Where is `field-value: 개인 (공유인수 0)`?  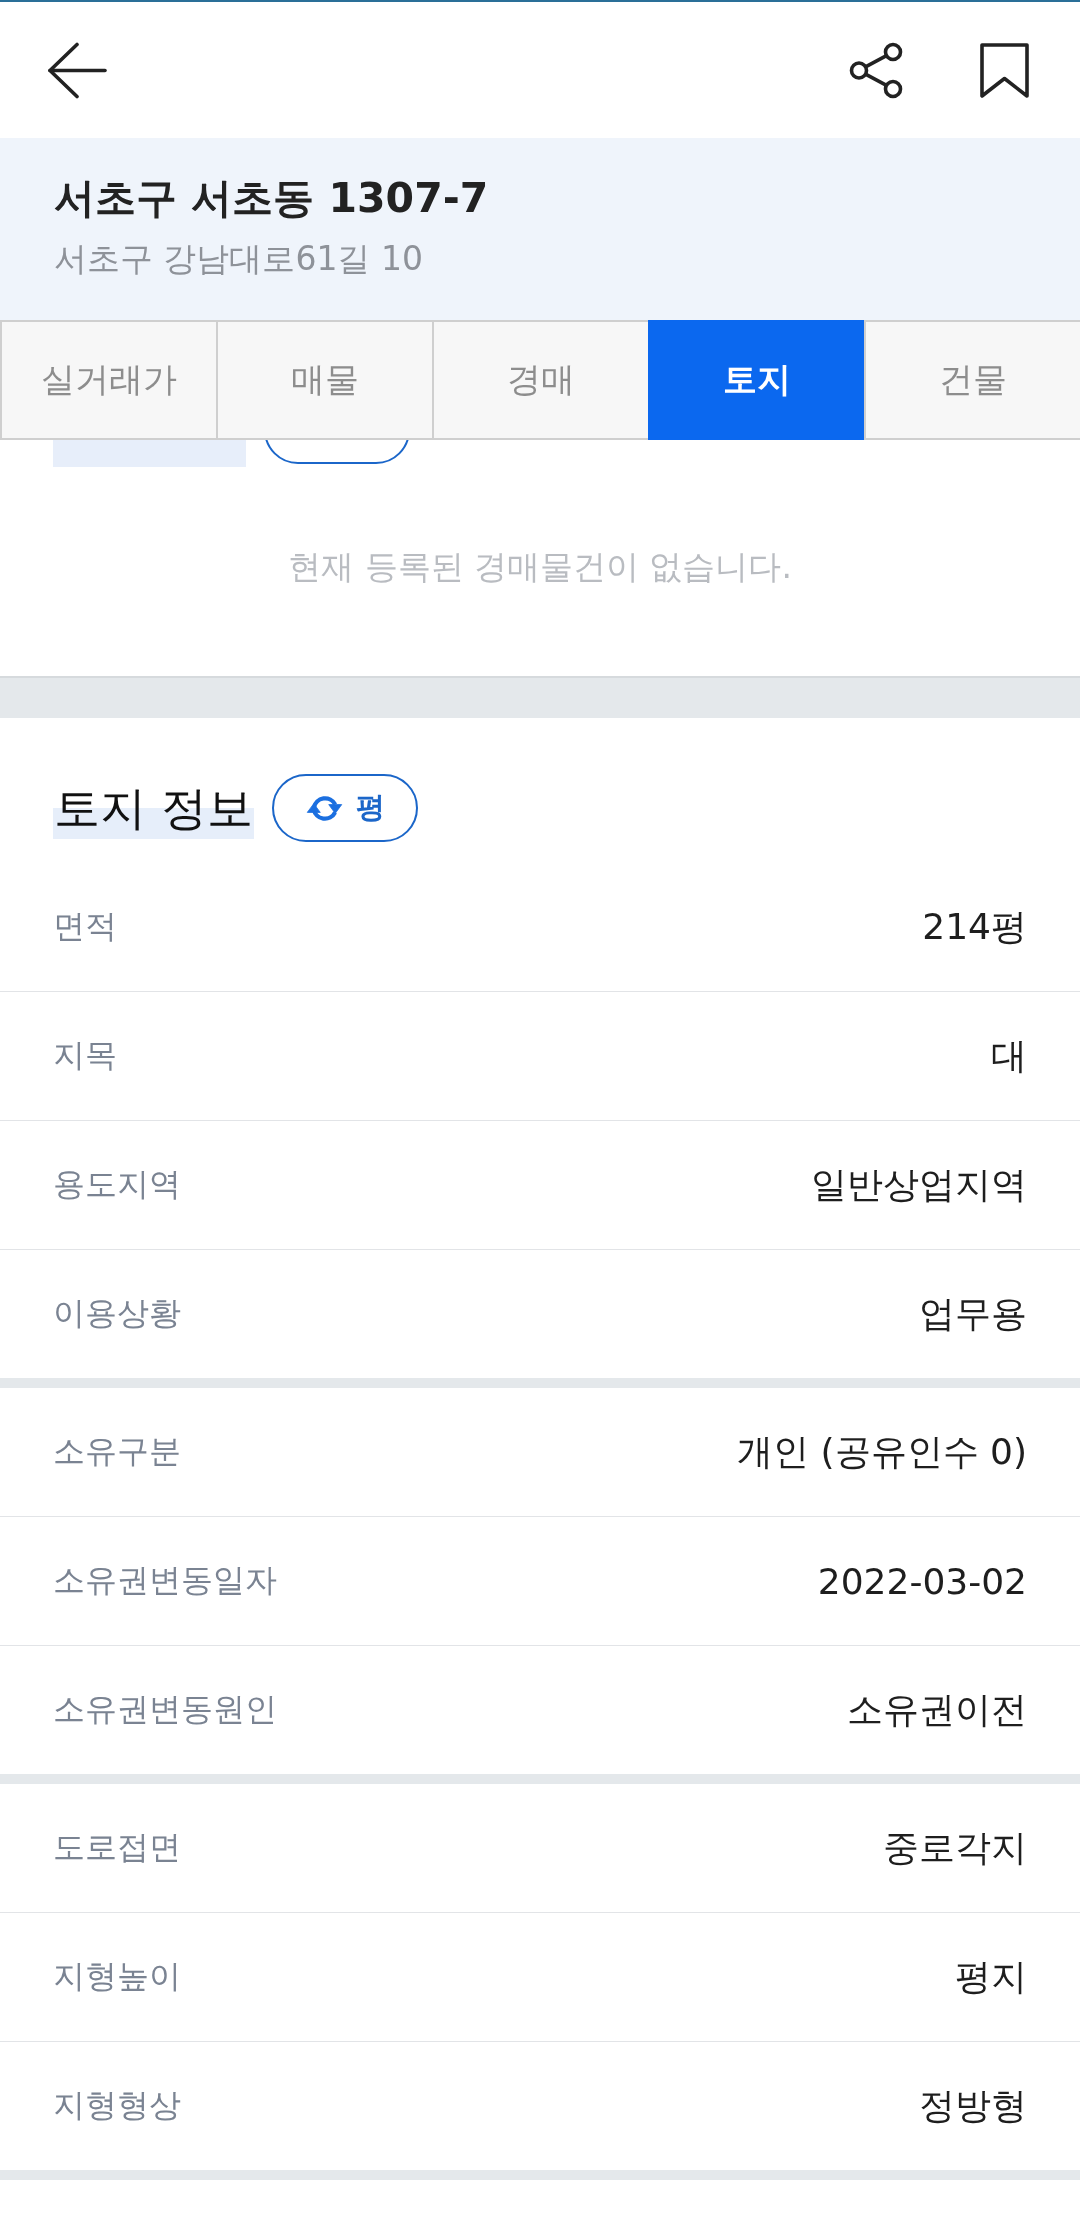
field-value: 개인 (공유인수 0) is located at coordinates (882, 1451).